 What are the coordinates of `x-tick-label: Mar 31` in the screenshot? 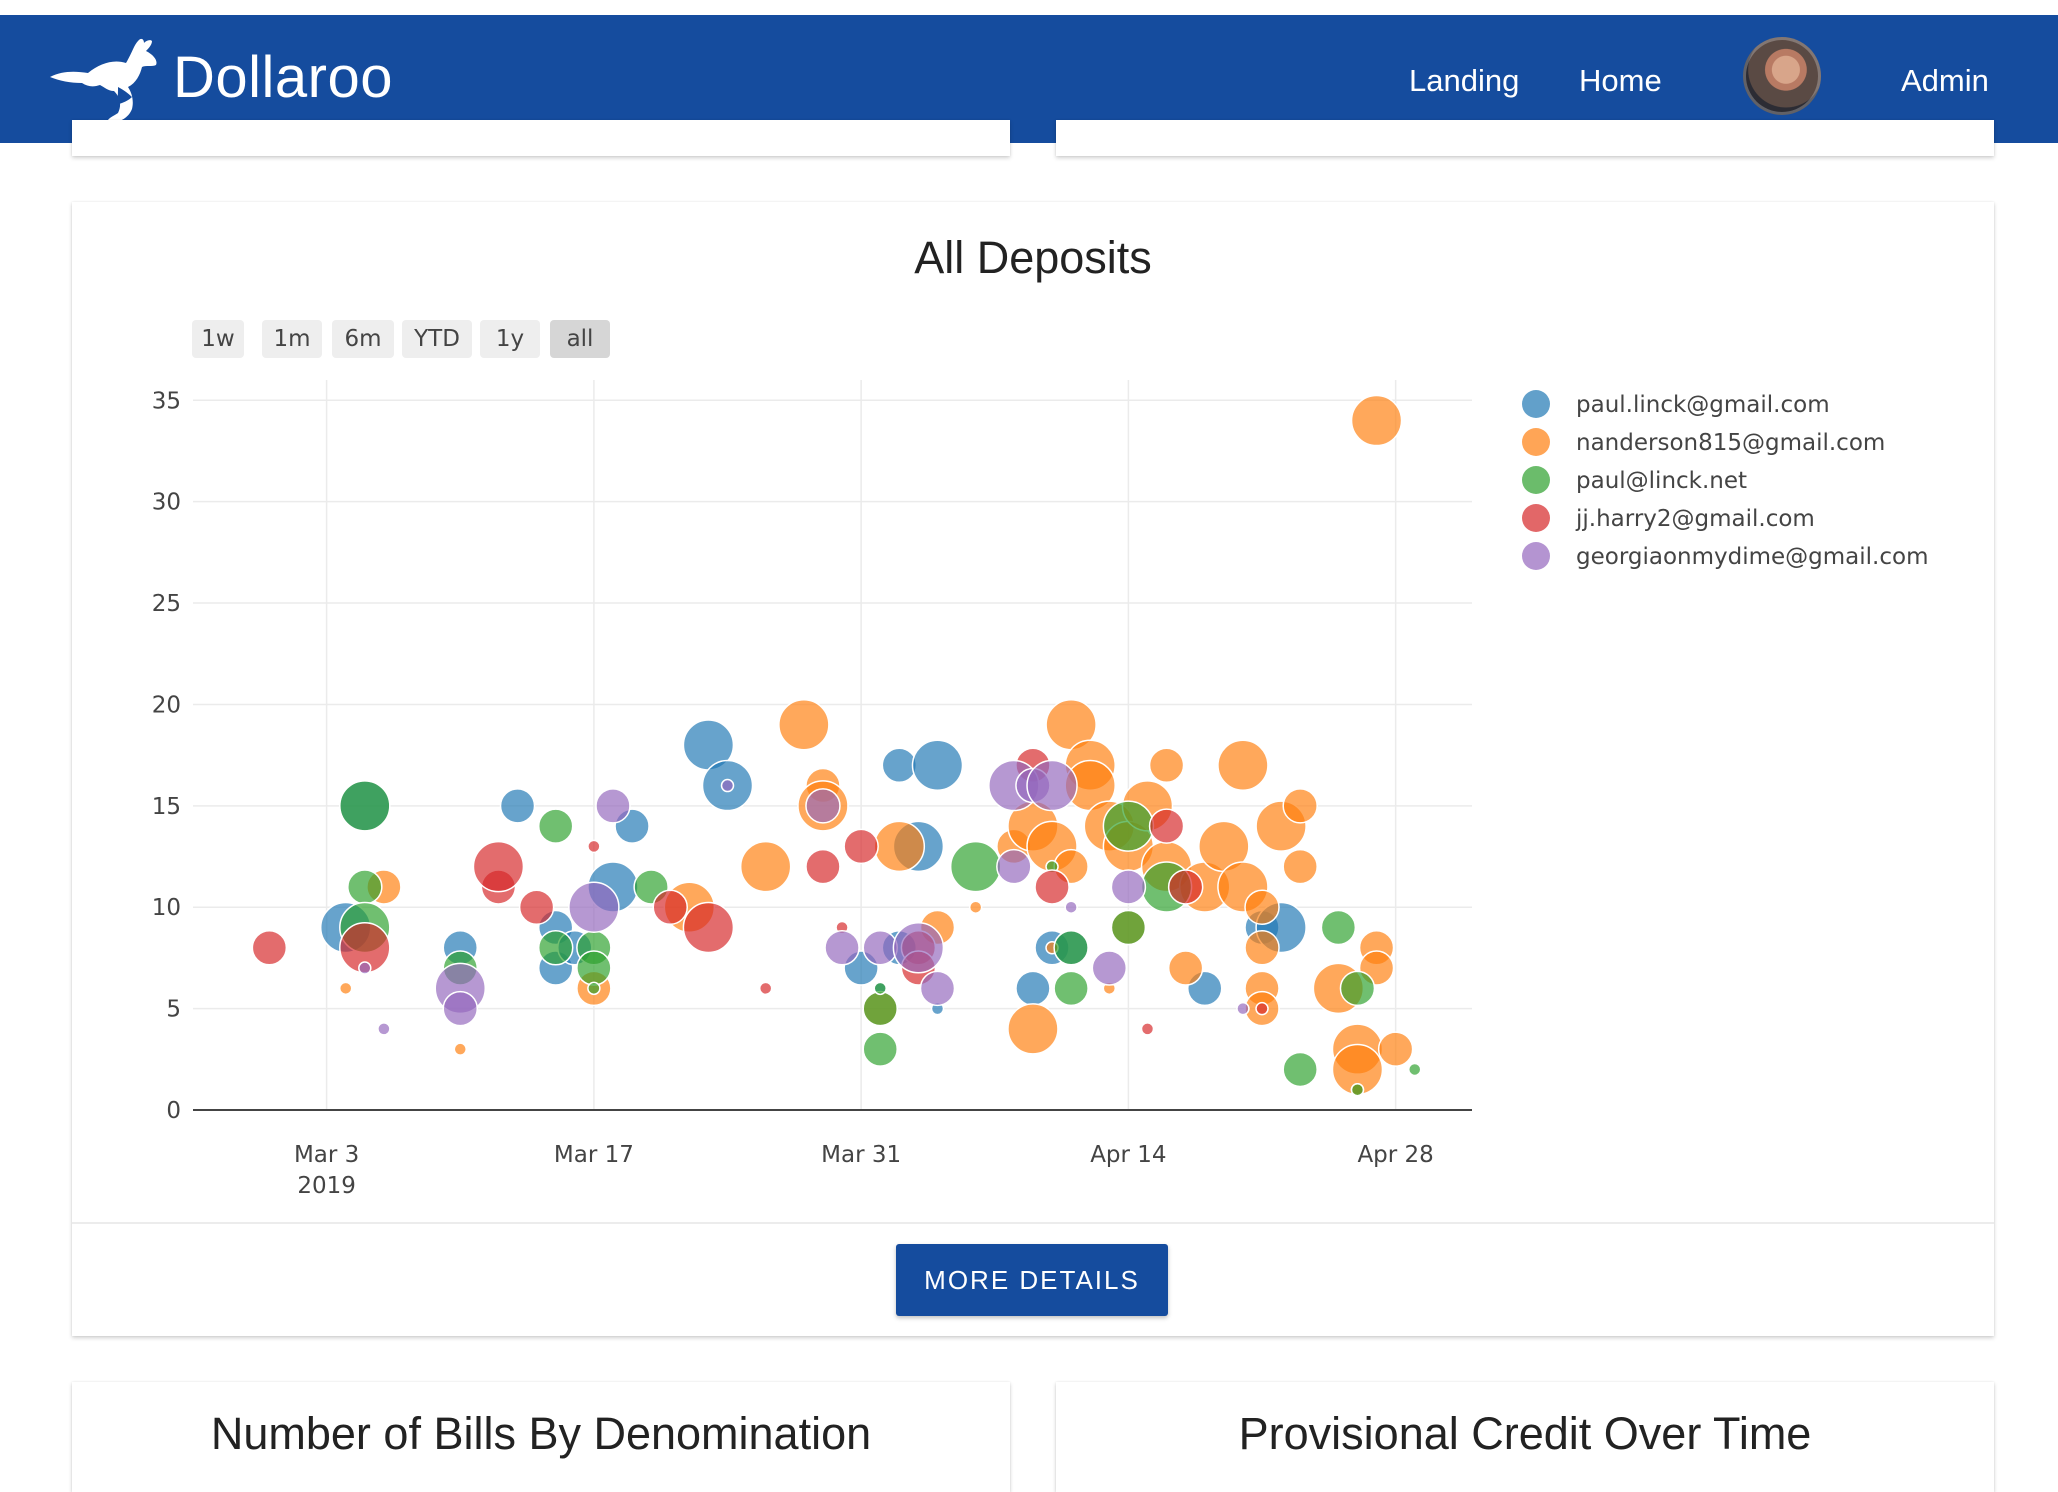 It's located at (861, 1155).